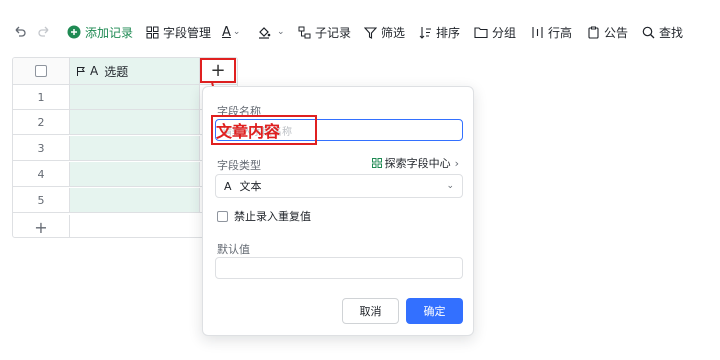 The image size is (720, 360). I want to click on annotation-text: 文章内容, so click(248, 131).